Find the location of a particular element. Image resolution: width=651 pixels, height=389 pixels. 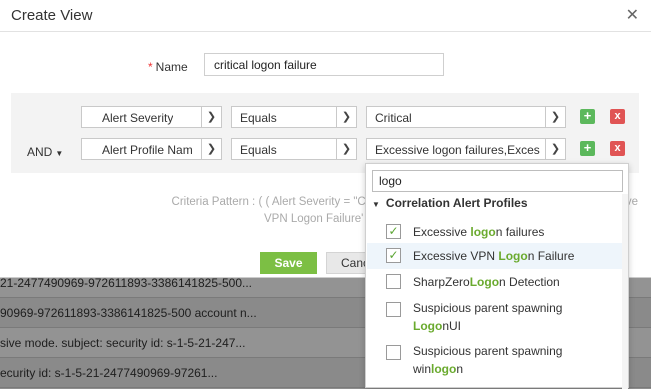

dialog-header: Create View ✕ is located at coordinates (325, 16).